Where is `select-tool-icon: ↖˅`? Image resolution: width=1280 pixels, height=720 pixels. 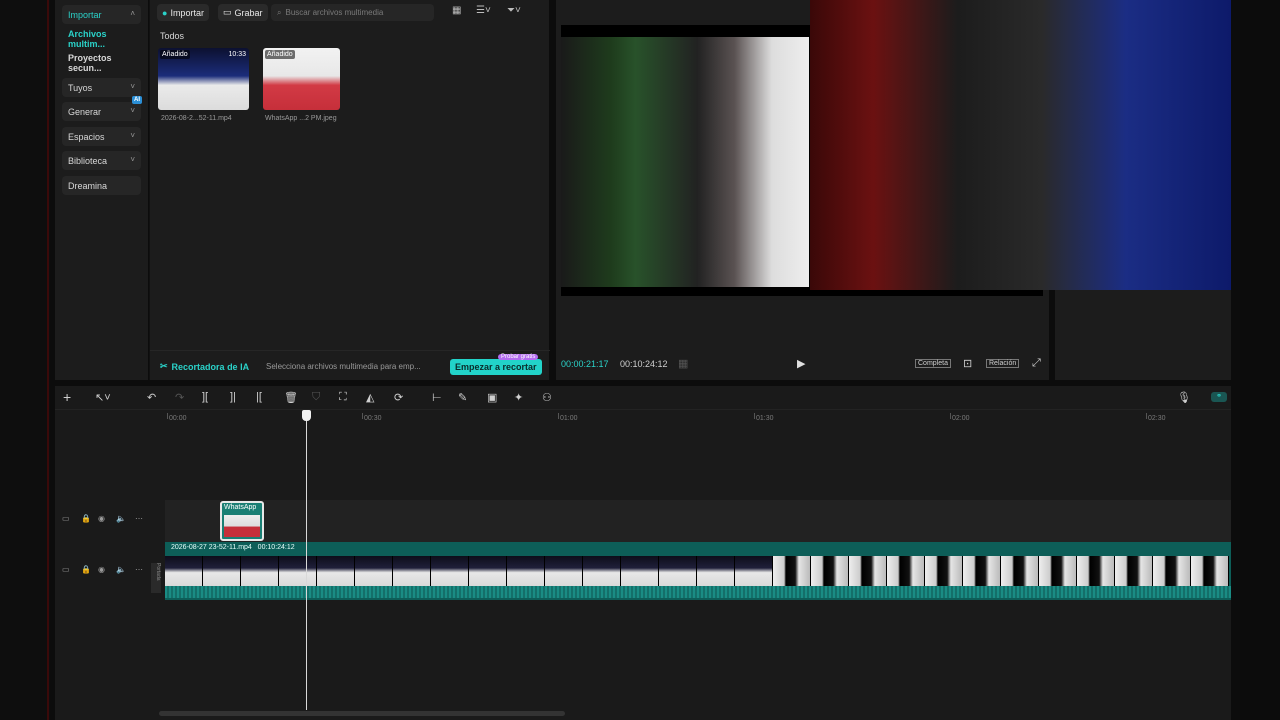 select-tool-icon: ↖˅ is located at coordinates (103, 397).